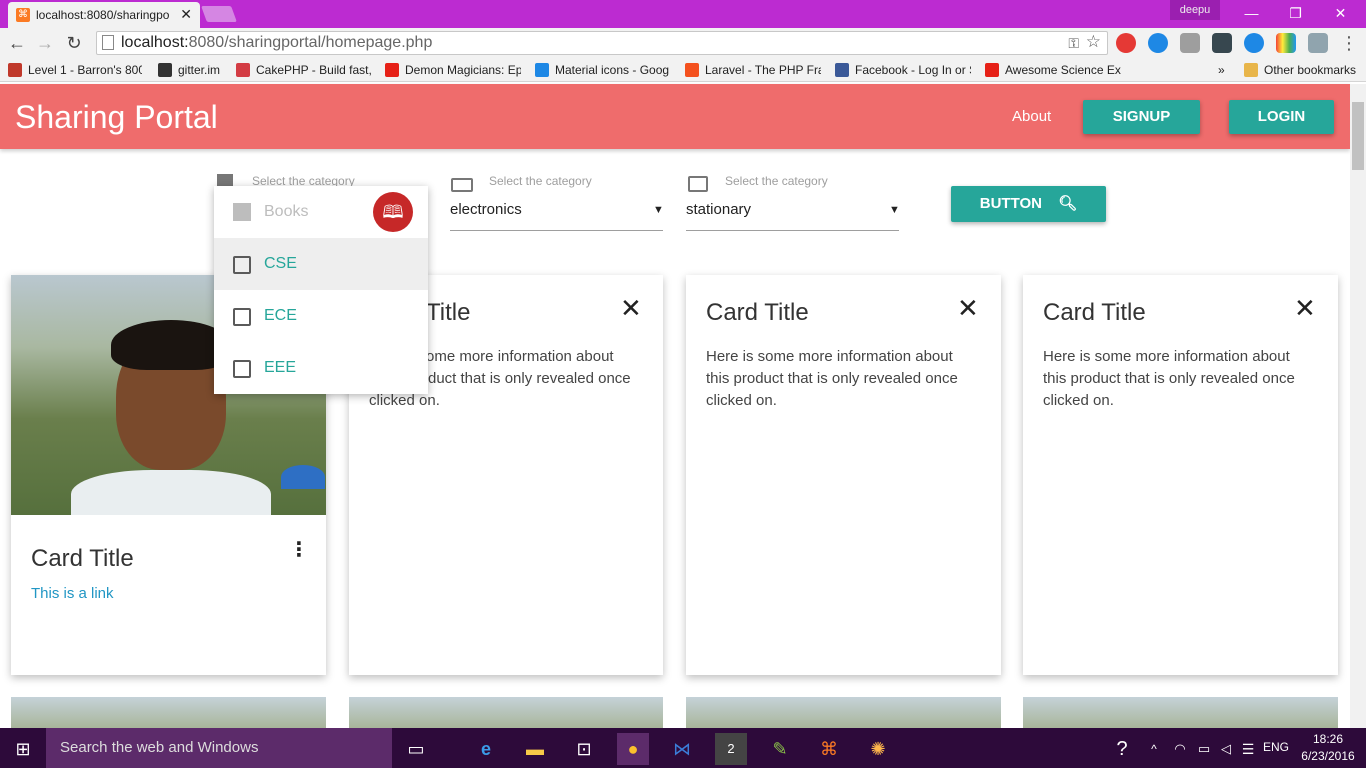  Describe the element at coordinates (1295, 14) in the screenshot. I see `restore-icon: ❐` at that location.